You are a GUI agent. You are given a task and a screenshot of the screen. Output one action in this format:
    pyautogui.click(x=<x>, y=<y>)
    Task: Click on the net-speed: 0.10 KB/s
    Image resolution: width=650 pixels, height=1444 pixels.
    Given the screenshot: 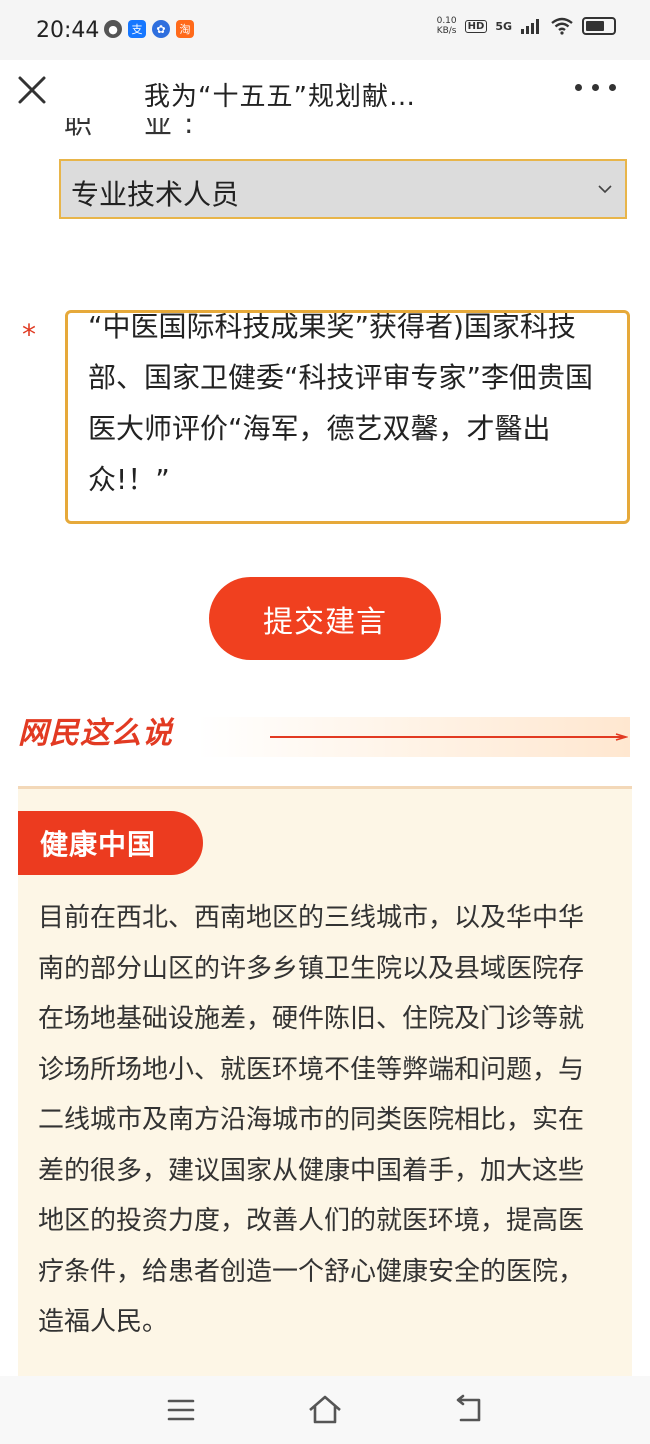 What is the action you would take?
    pyautogui.click(x=447, y=26)
    